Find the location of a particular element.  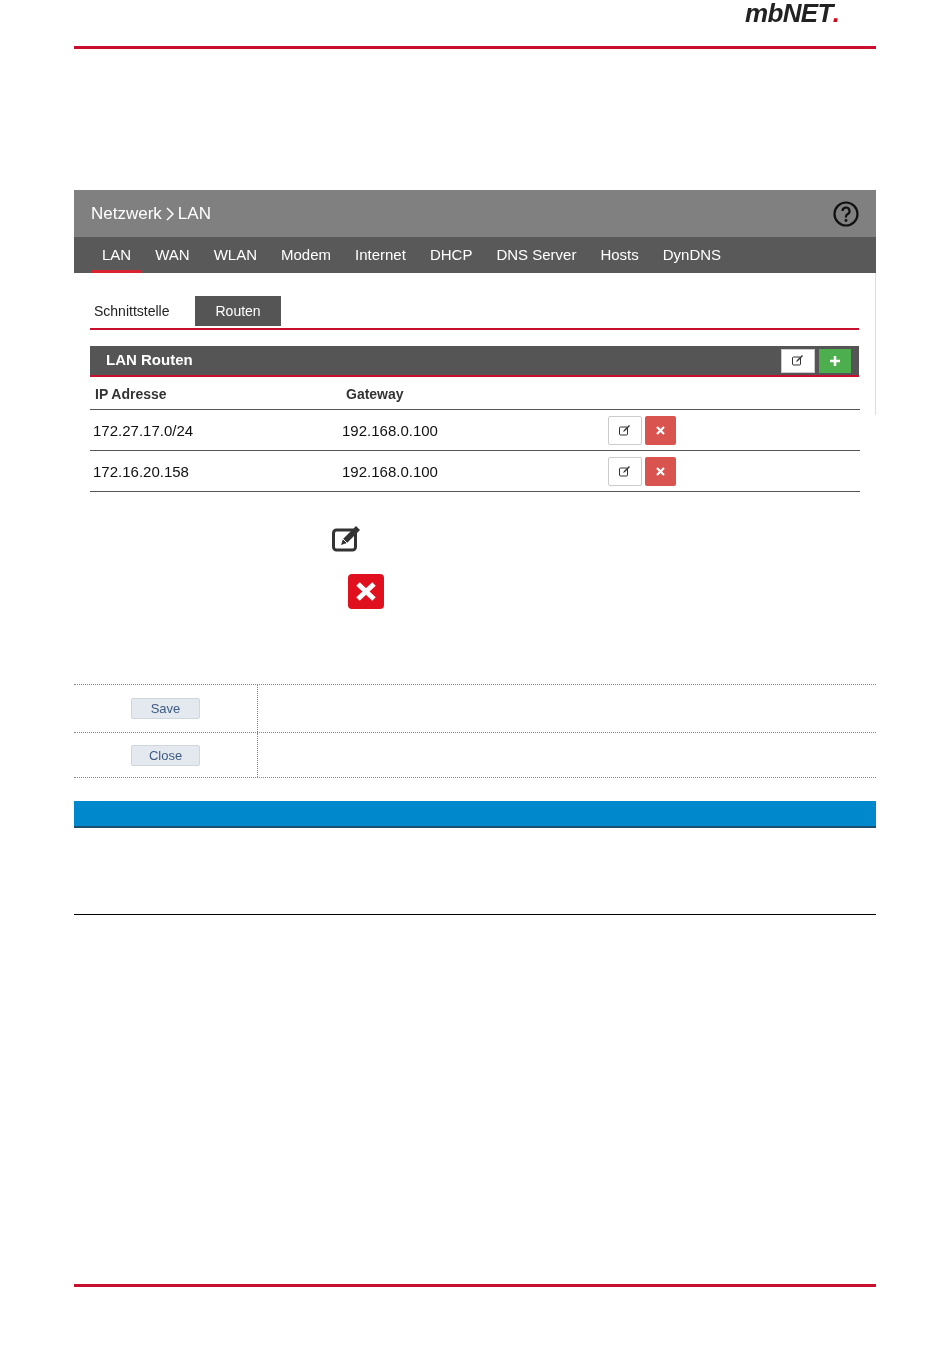

plus-icon is located at coordinates (835, 360).